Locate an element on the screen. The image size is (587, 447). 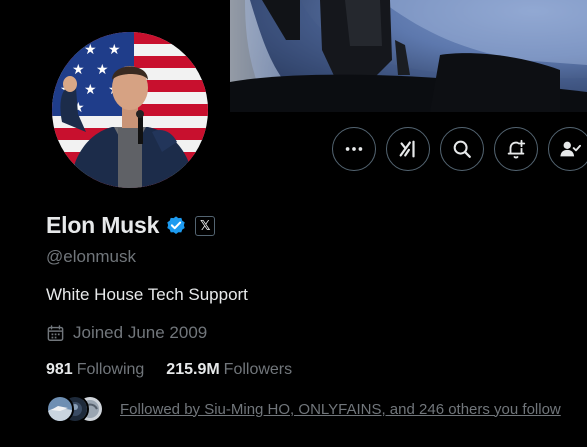
following-link: 981 Following is located at coordinates (95, 370).